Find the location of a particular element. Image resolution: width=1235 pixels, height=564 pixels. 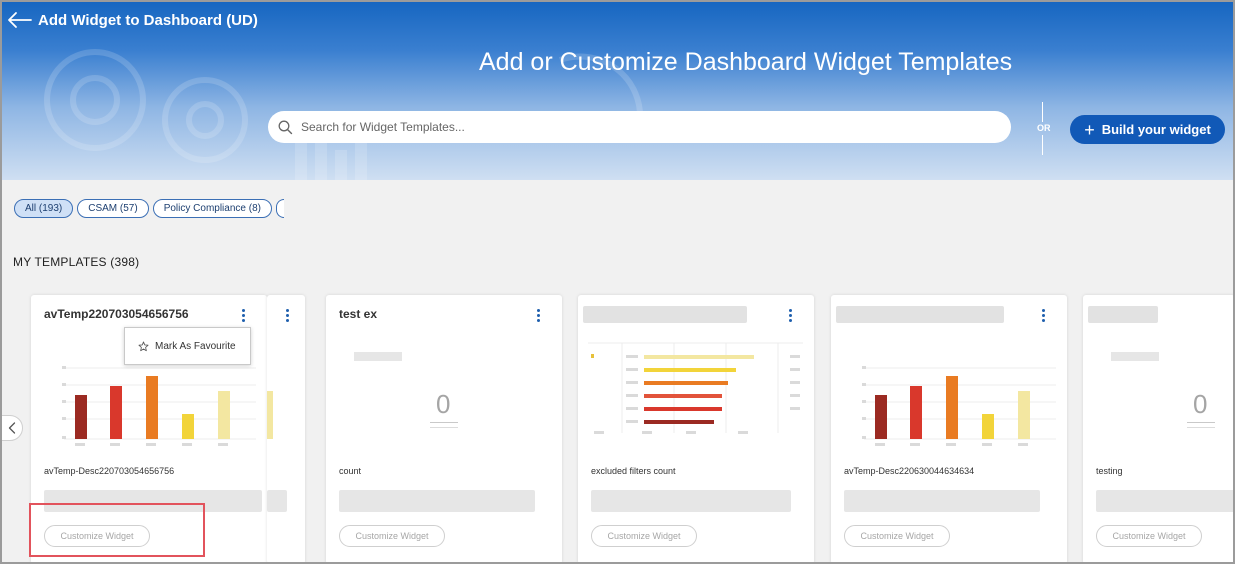

build-widget-label: Build your widget is located at coordinates (1156, 129).